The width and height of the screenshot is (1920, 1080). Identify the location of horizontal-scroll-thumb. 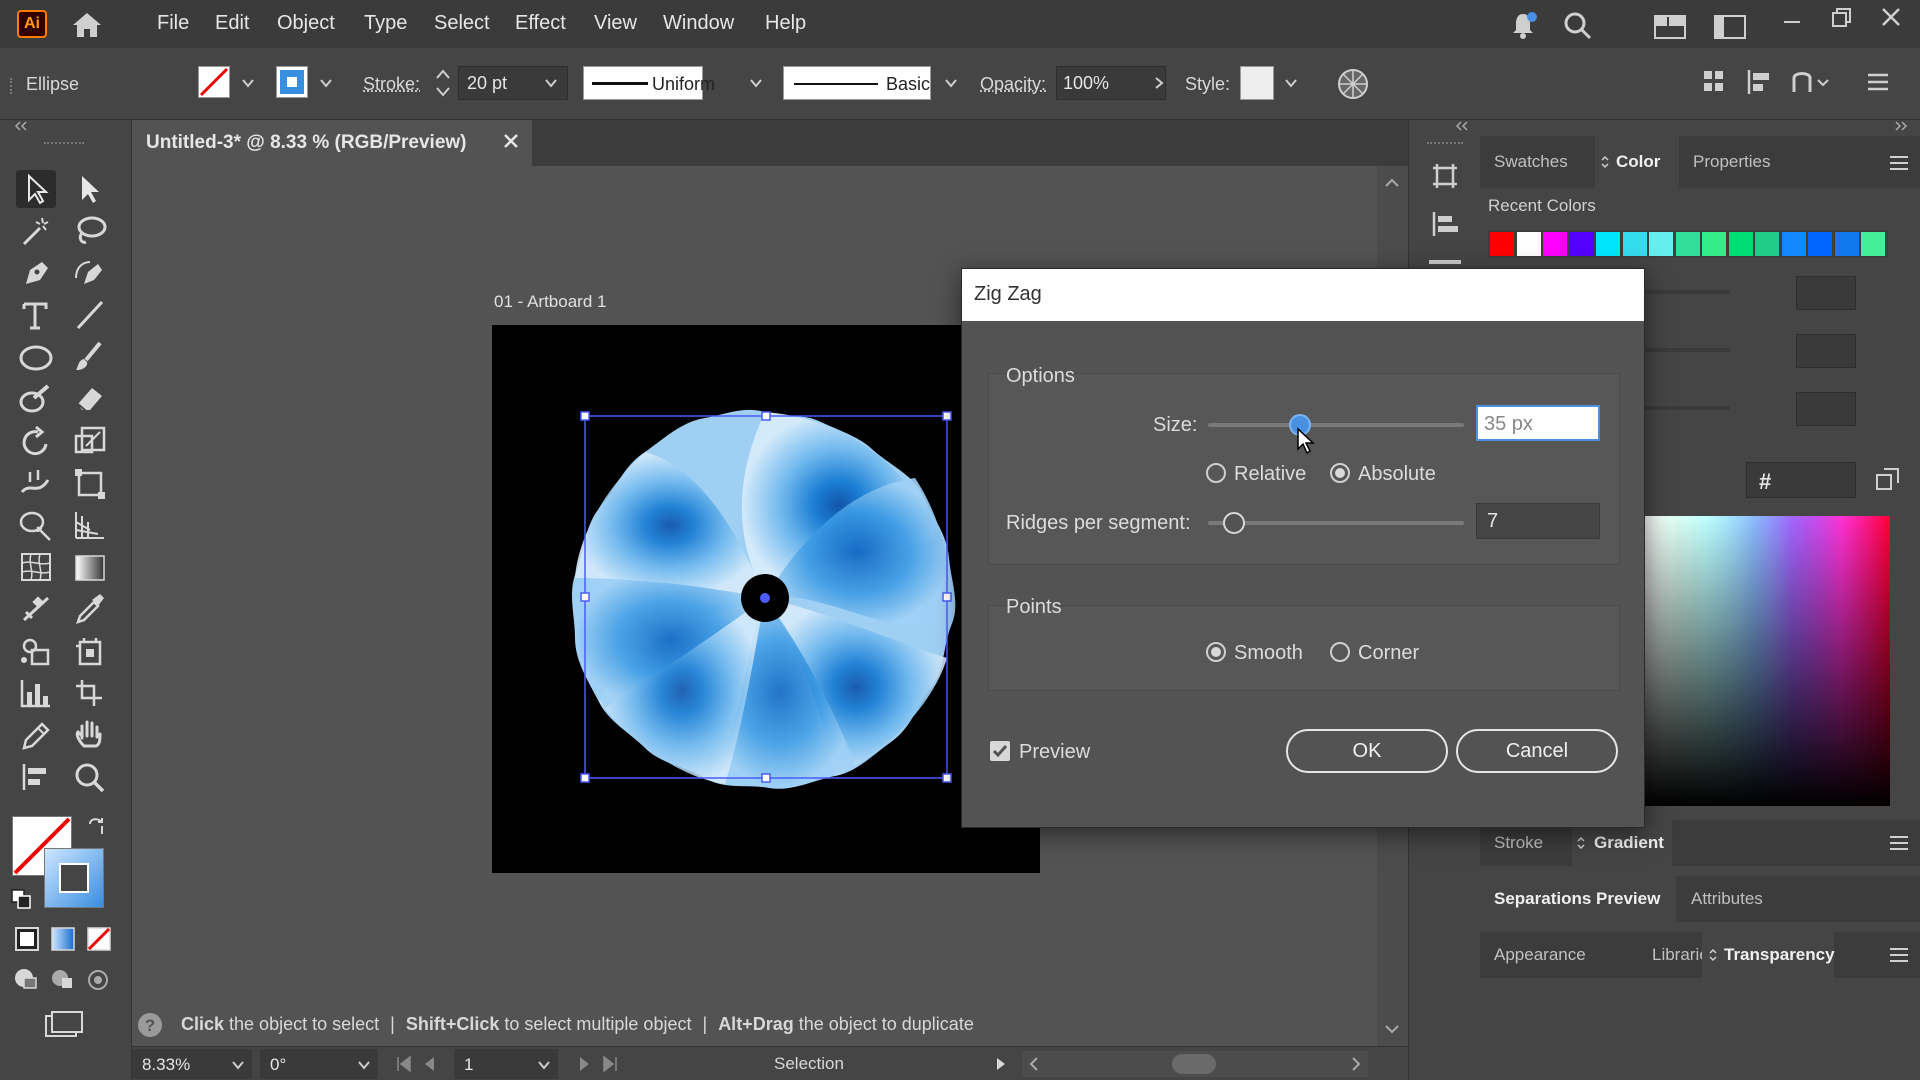
(1194, 1064).